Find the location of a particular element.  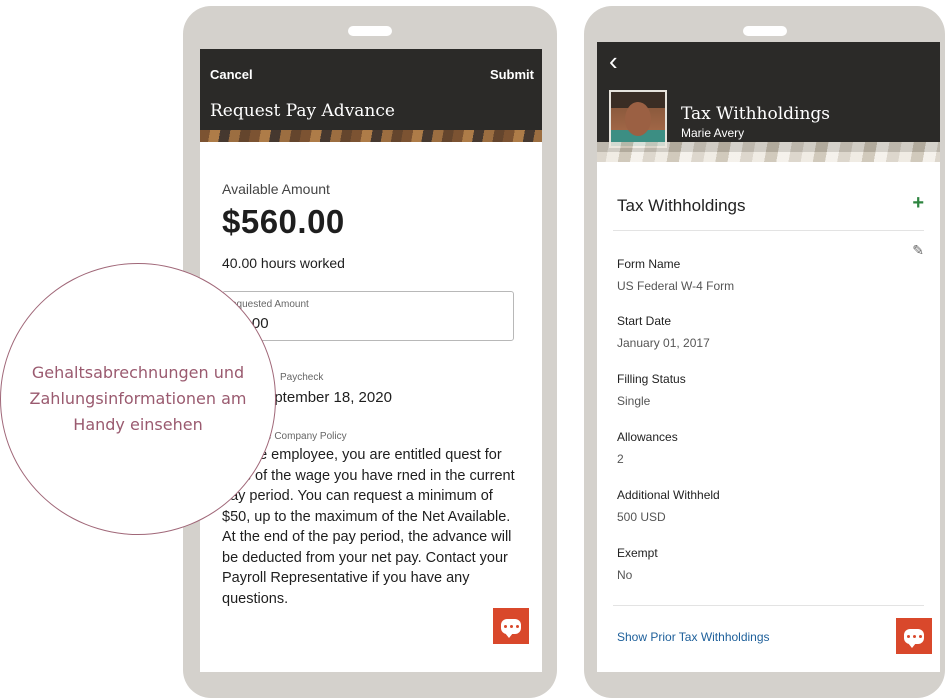

available-amount-value: $560.00 is located at coordinates (283, 221).